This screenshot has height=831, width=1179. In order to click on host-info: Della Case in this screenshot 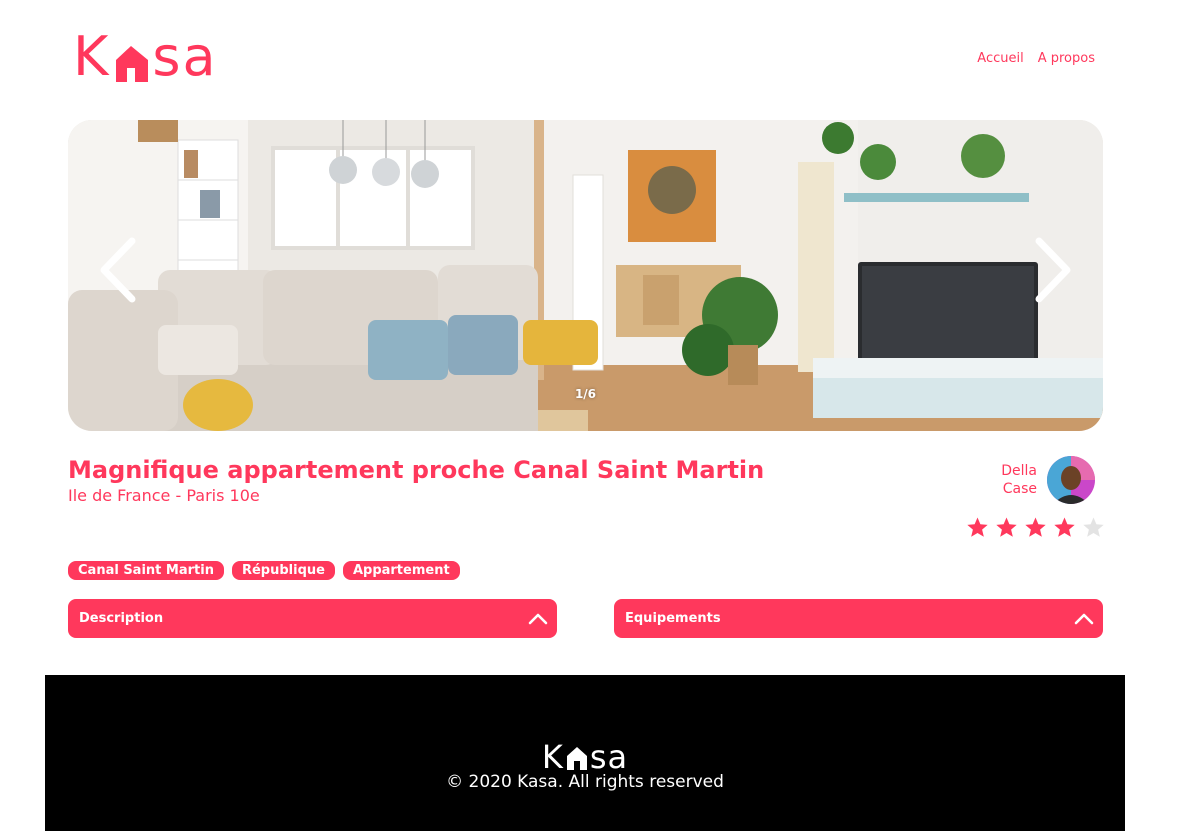, I will do `click(1048, 480)`.